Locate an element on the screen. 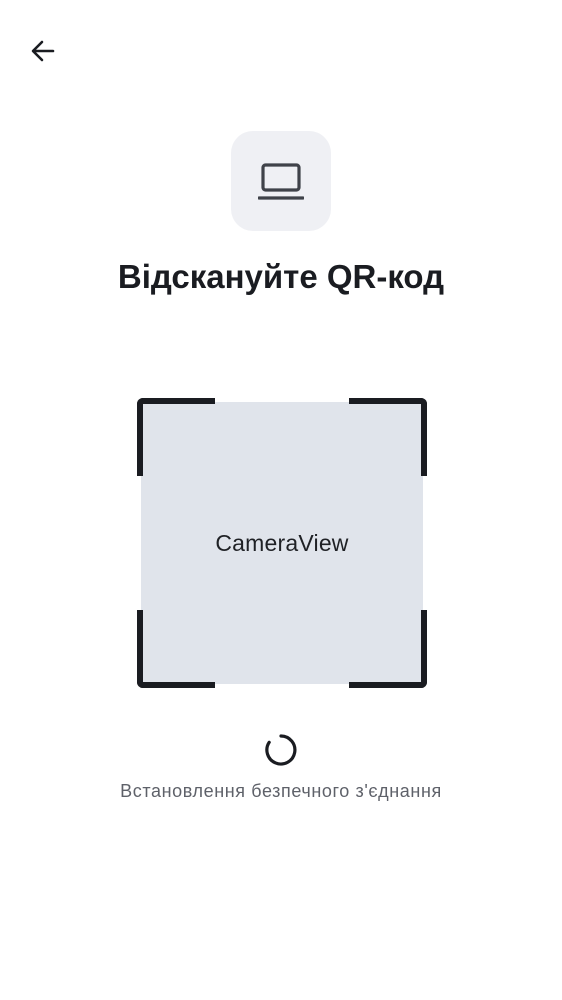 The image size is (562, 1000). status-text: Встановлення безпечного з'єднання is located at coordinates (281, 791).